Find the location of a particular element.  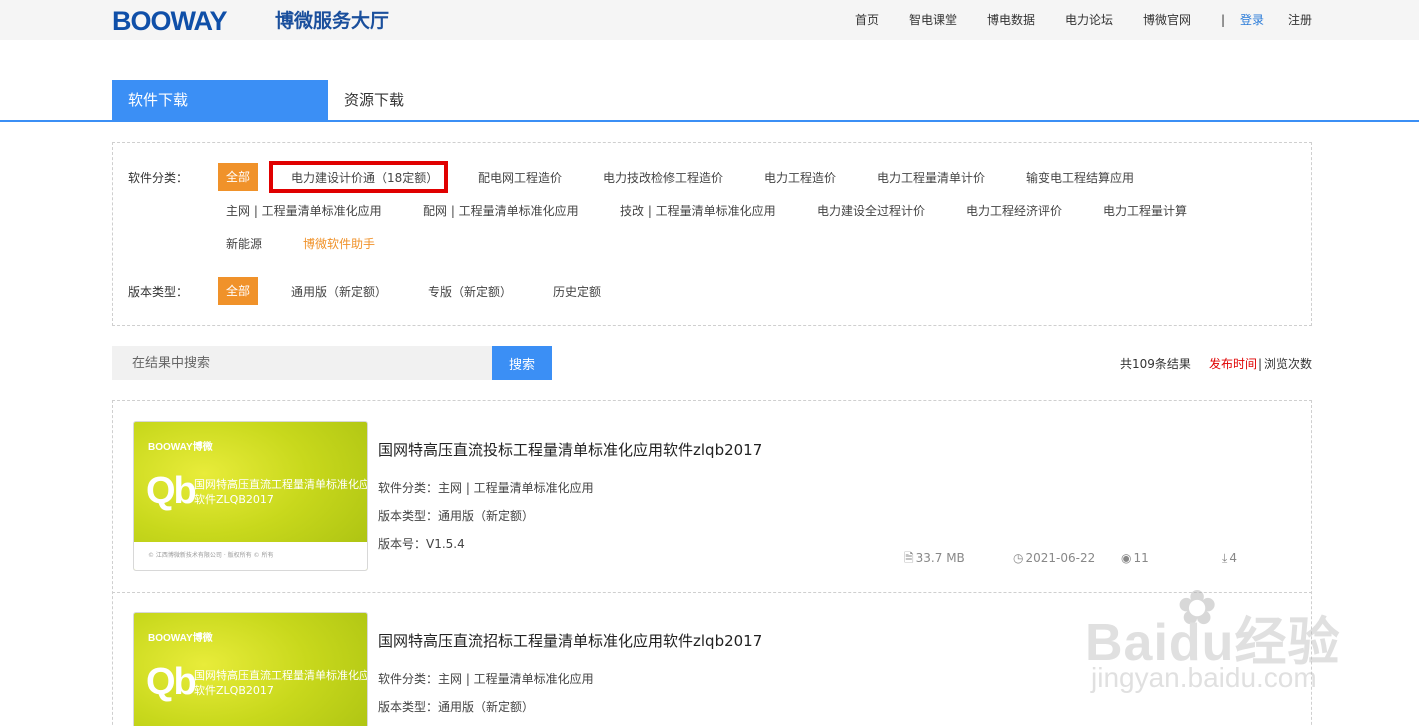

file-size: 🗎 33.7 MB is located at coordinates (934, 558).